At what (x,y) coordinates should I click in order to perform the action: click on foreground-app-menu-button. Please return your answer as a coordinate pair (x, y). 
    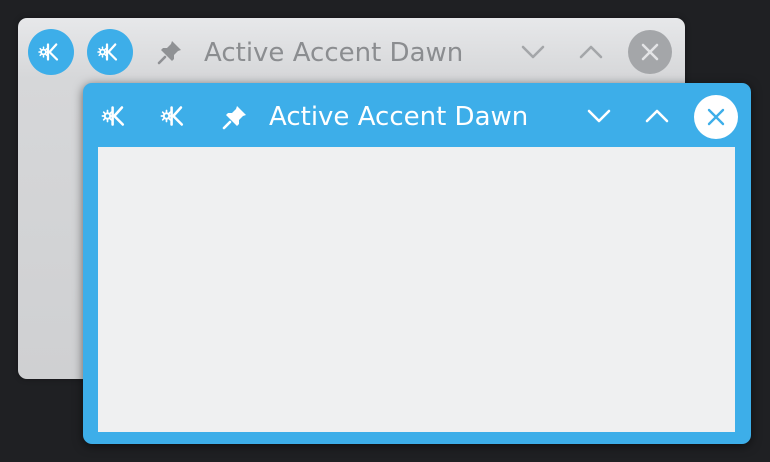
    Looking at the image, I should click on (116, 116).